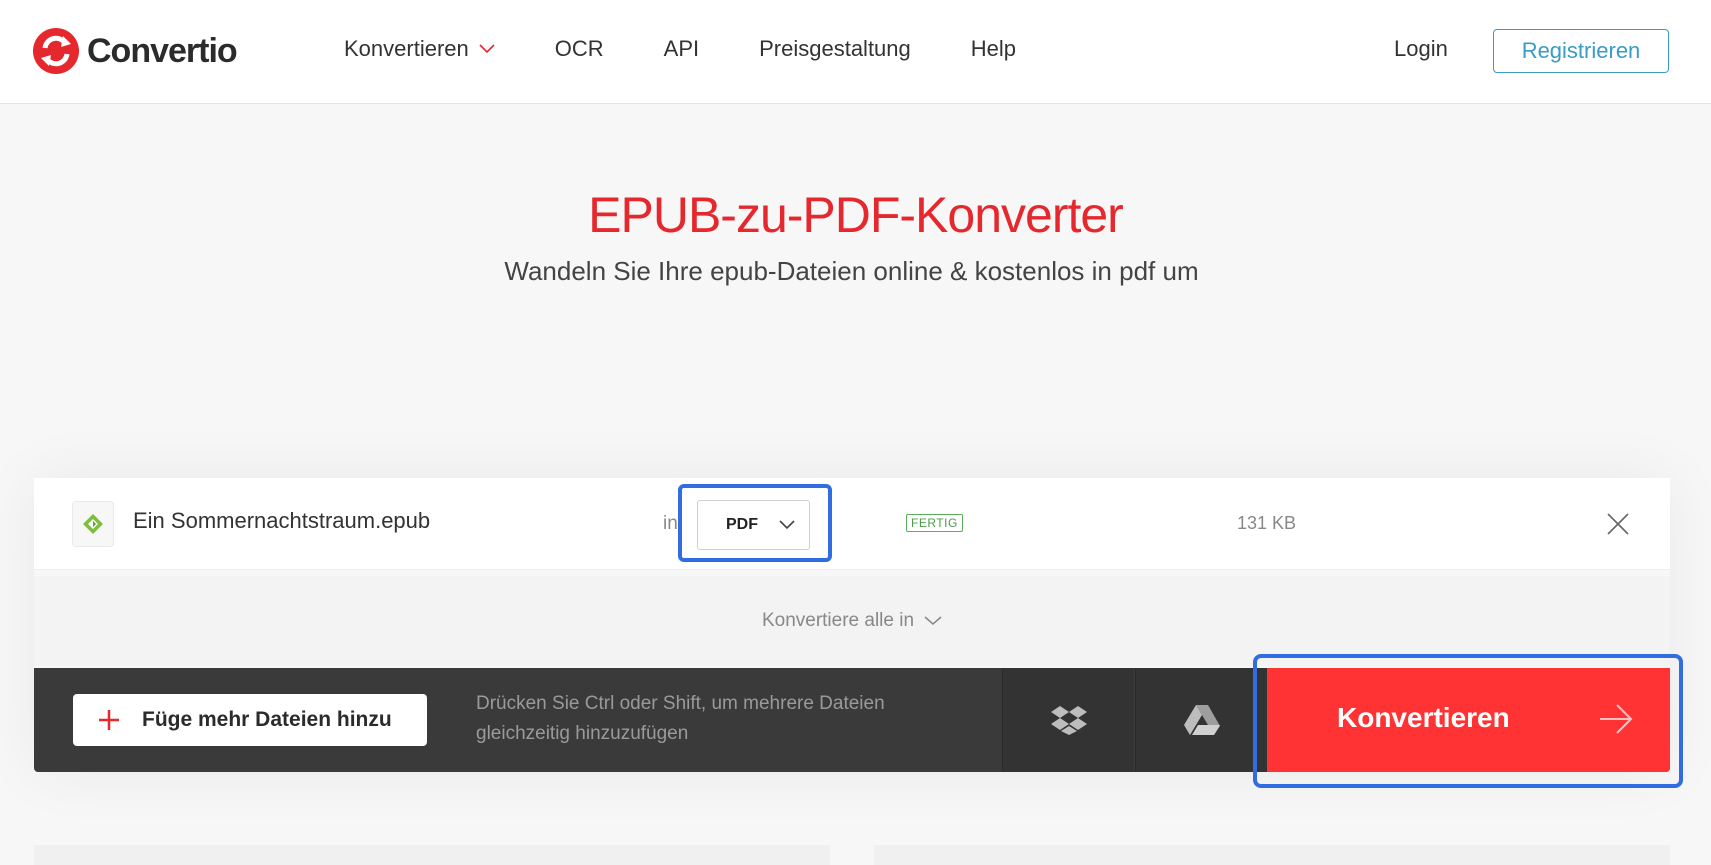 This screenshot has height=865, width=1711. Describe the element at coordinates (1468, 721) in the screenshot. I see `convert-highlight` at that location.